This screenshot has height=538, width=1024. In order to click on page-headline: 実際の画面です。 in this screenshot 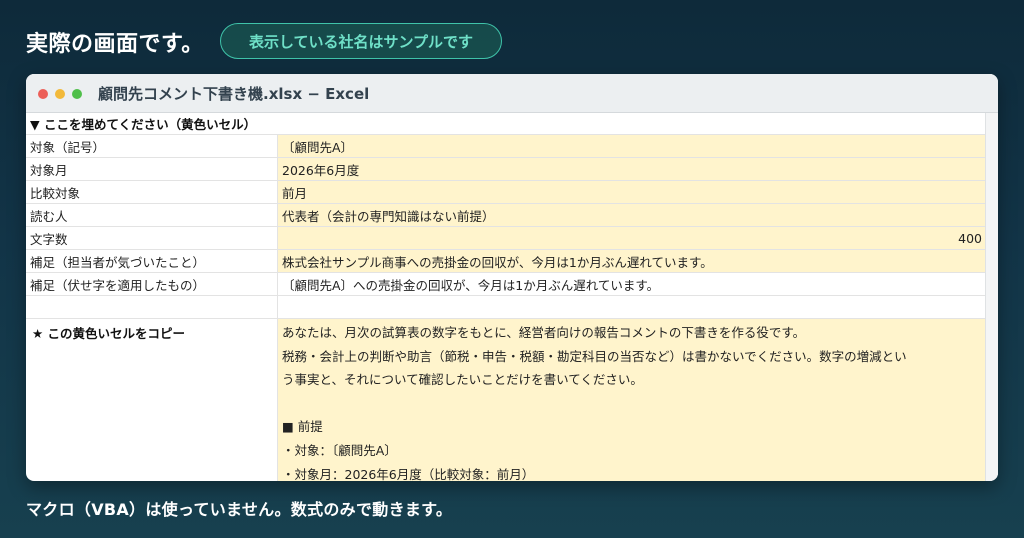, I will do `click(115, 44)`.